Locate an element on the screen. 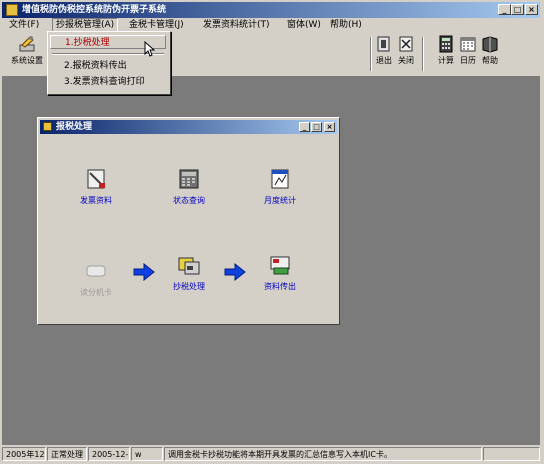  status-flag: w is located at coordinates (147, 454).